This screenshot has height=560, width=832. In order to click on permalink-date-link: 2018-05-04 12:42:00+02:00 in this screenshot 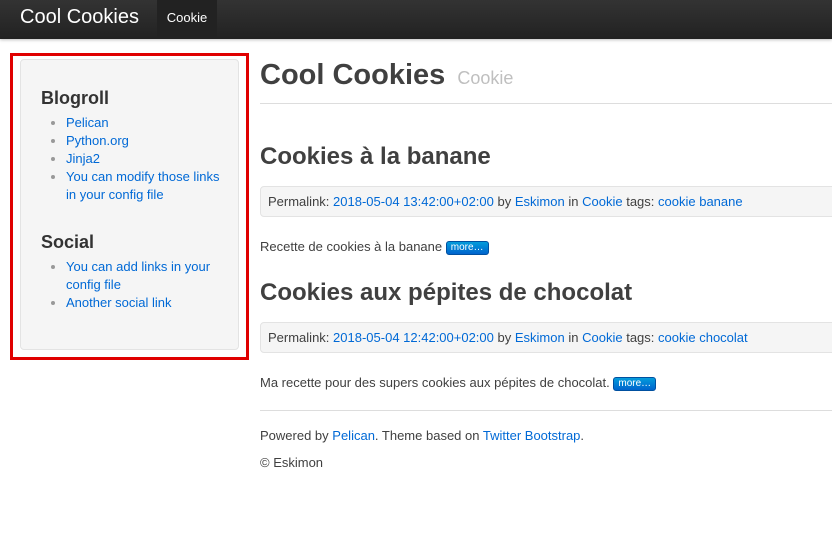, I will do `click(413, 337)`.